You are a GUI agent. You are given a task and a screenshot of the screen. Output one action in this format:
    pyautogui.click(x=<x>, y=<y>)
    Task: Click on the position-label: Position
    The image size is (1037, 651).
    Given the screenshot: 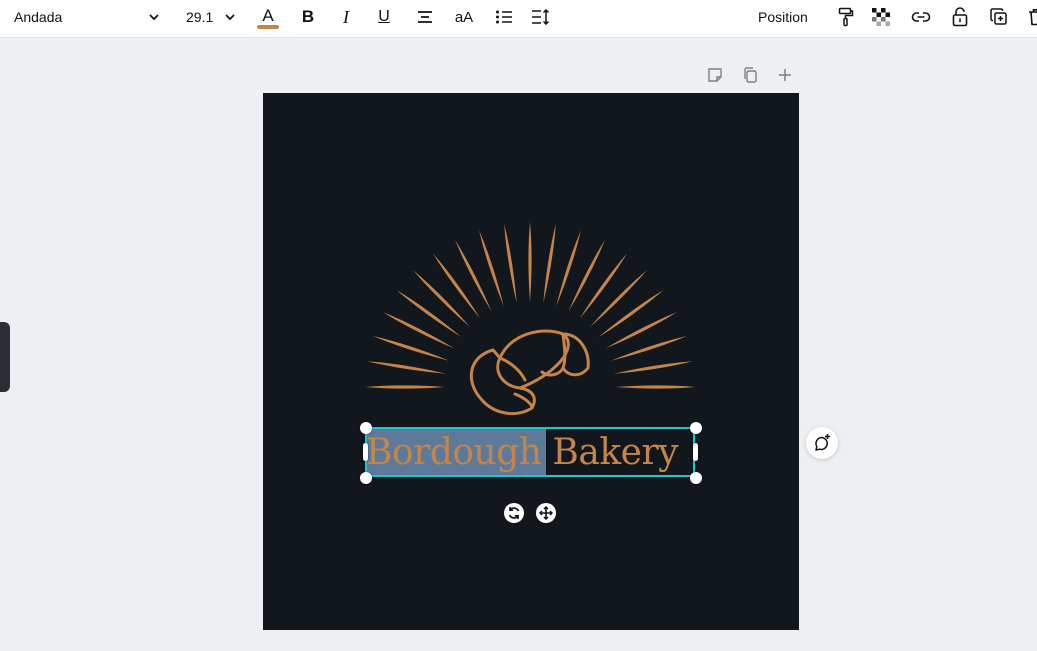 What is the action you would take?
    pyautogui.click(x=783, y=17)
    